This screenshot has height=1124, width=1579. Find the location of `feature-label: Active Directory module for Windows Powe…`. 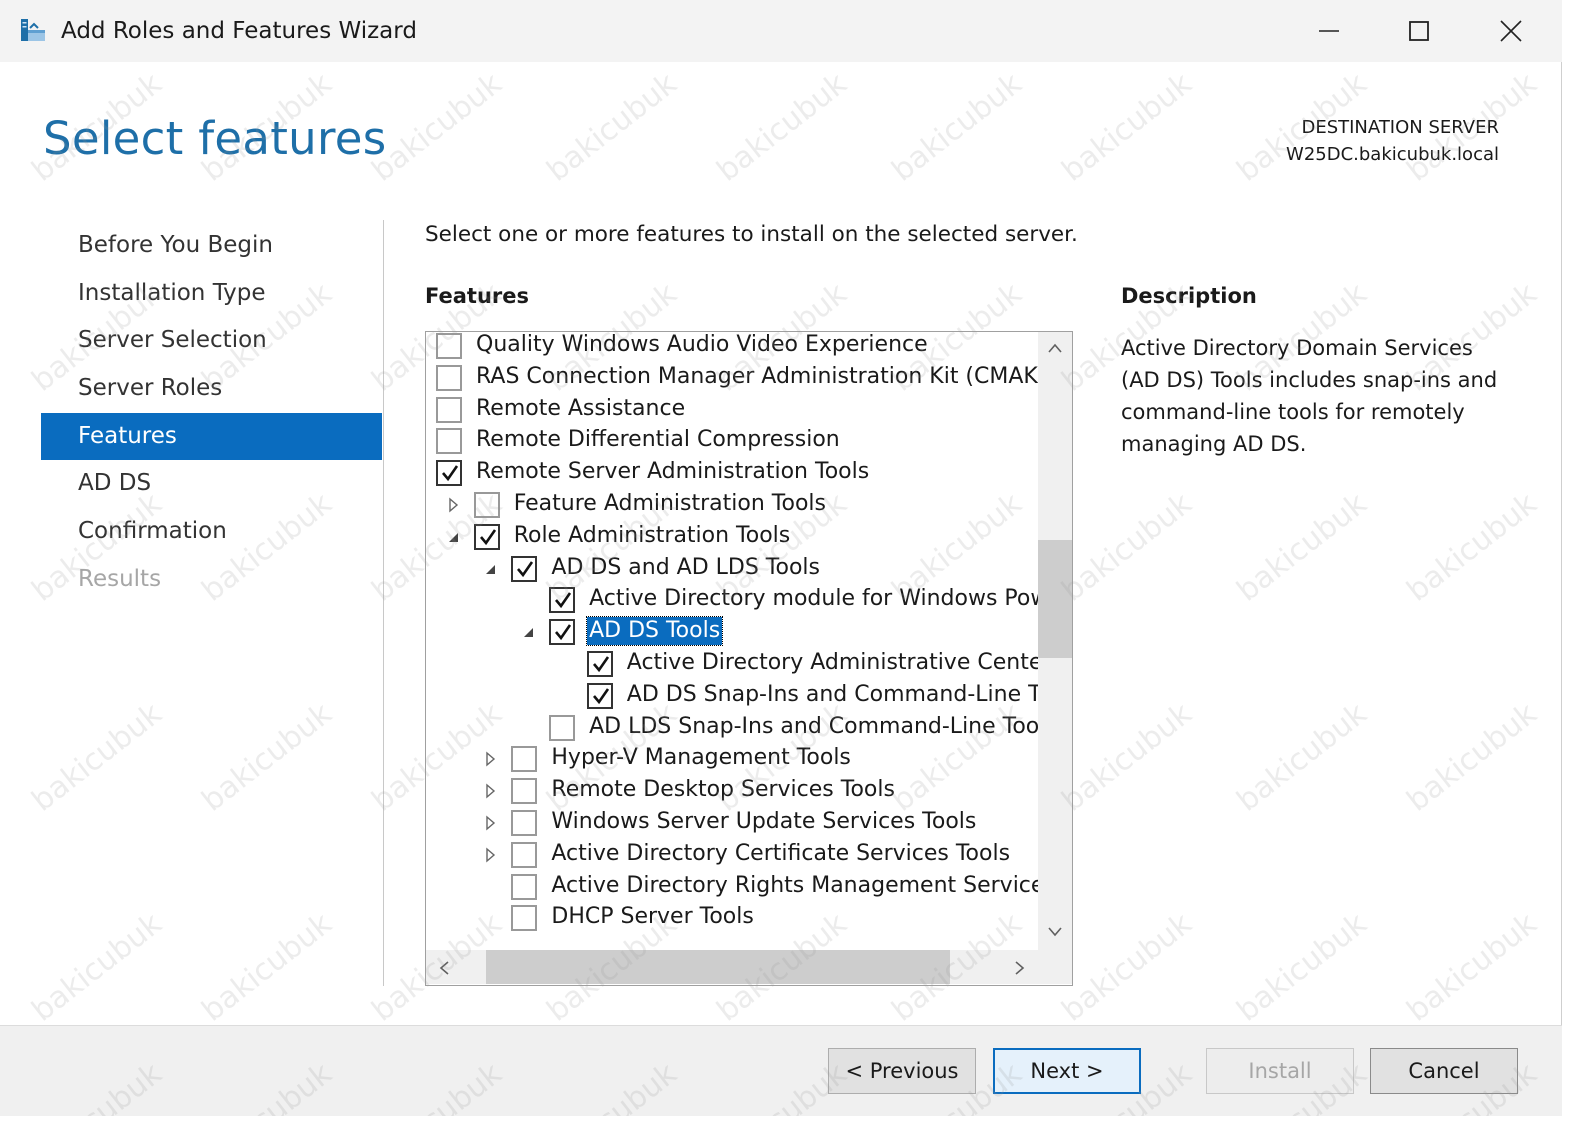

feature-label: Active Directory module for Windows Powe… is located at coordinates (812, 599).